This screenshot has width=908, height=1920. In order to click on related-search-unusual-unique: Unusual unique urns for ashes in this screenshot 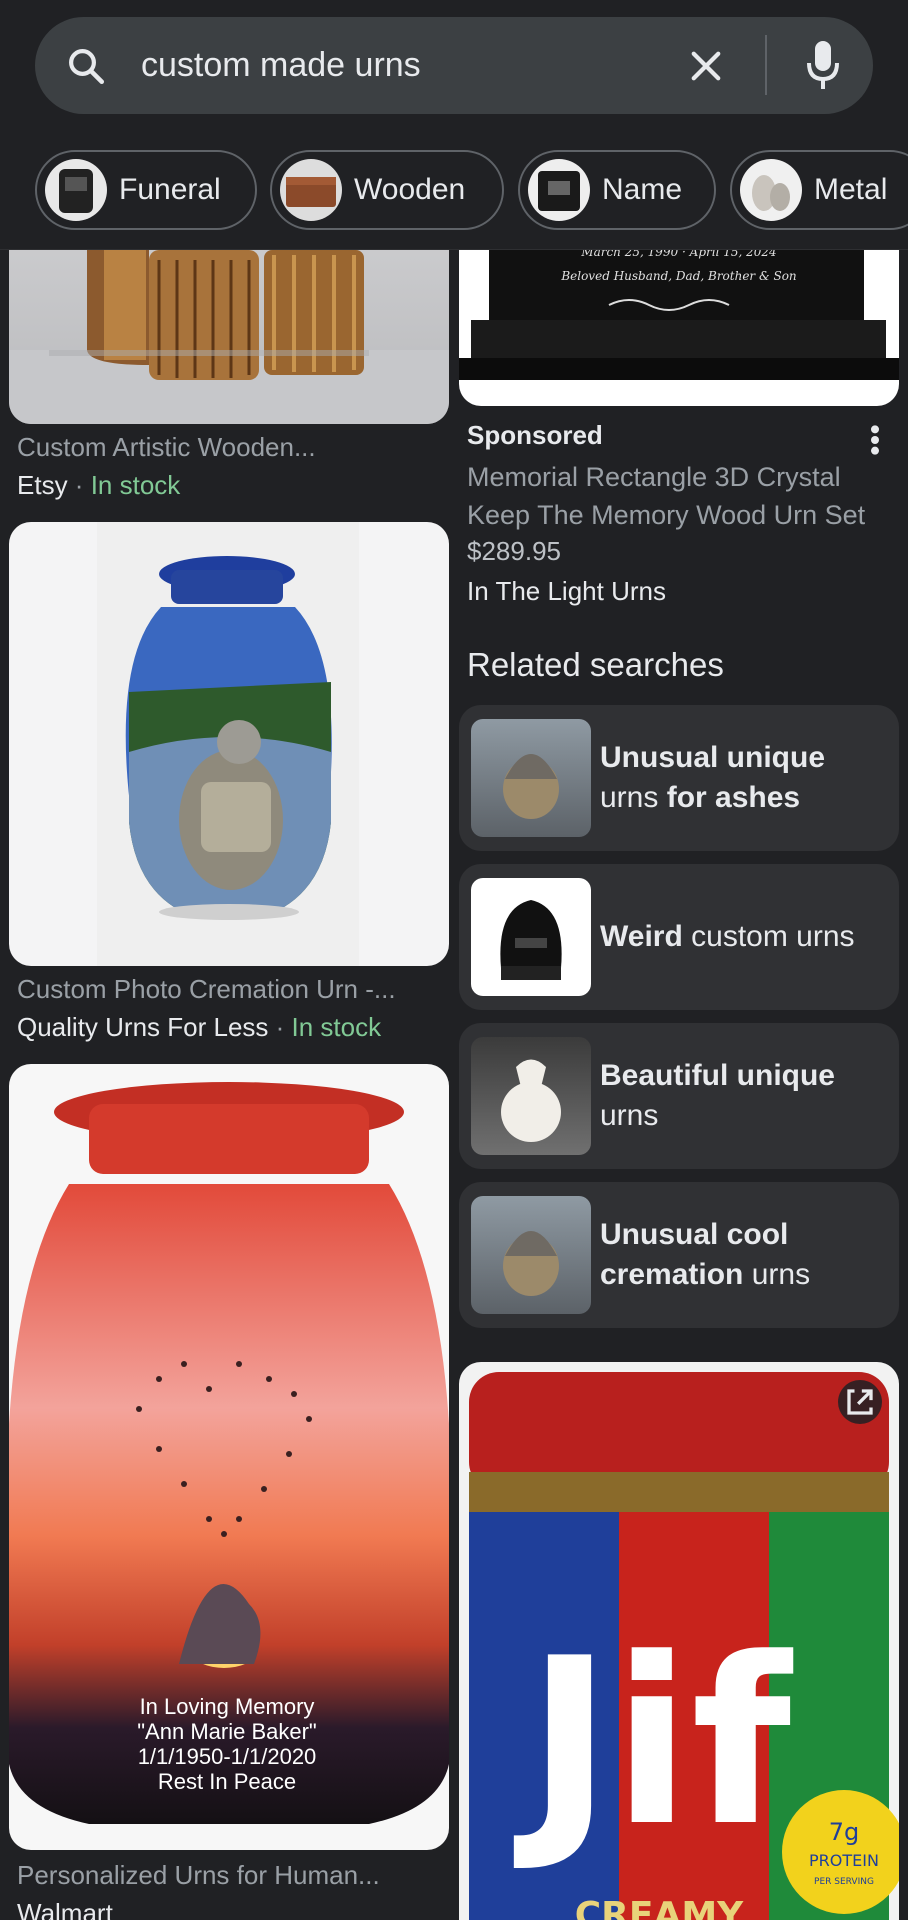, I will do `click(679, 778)`.